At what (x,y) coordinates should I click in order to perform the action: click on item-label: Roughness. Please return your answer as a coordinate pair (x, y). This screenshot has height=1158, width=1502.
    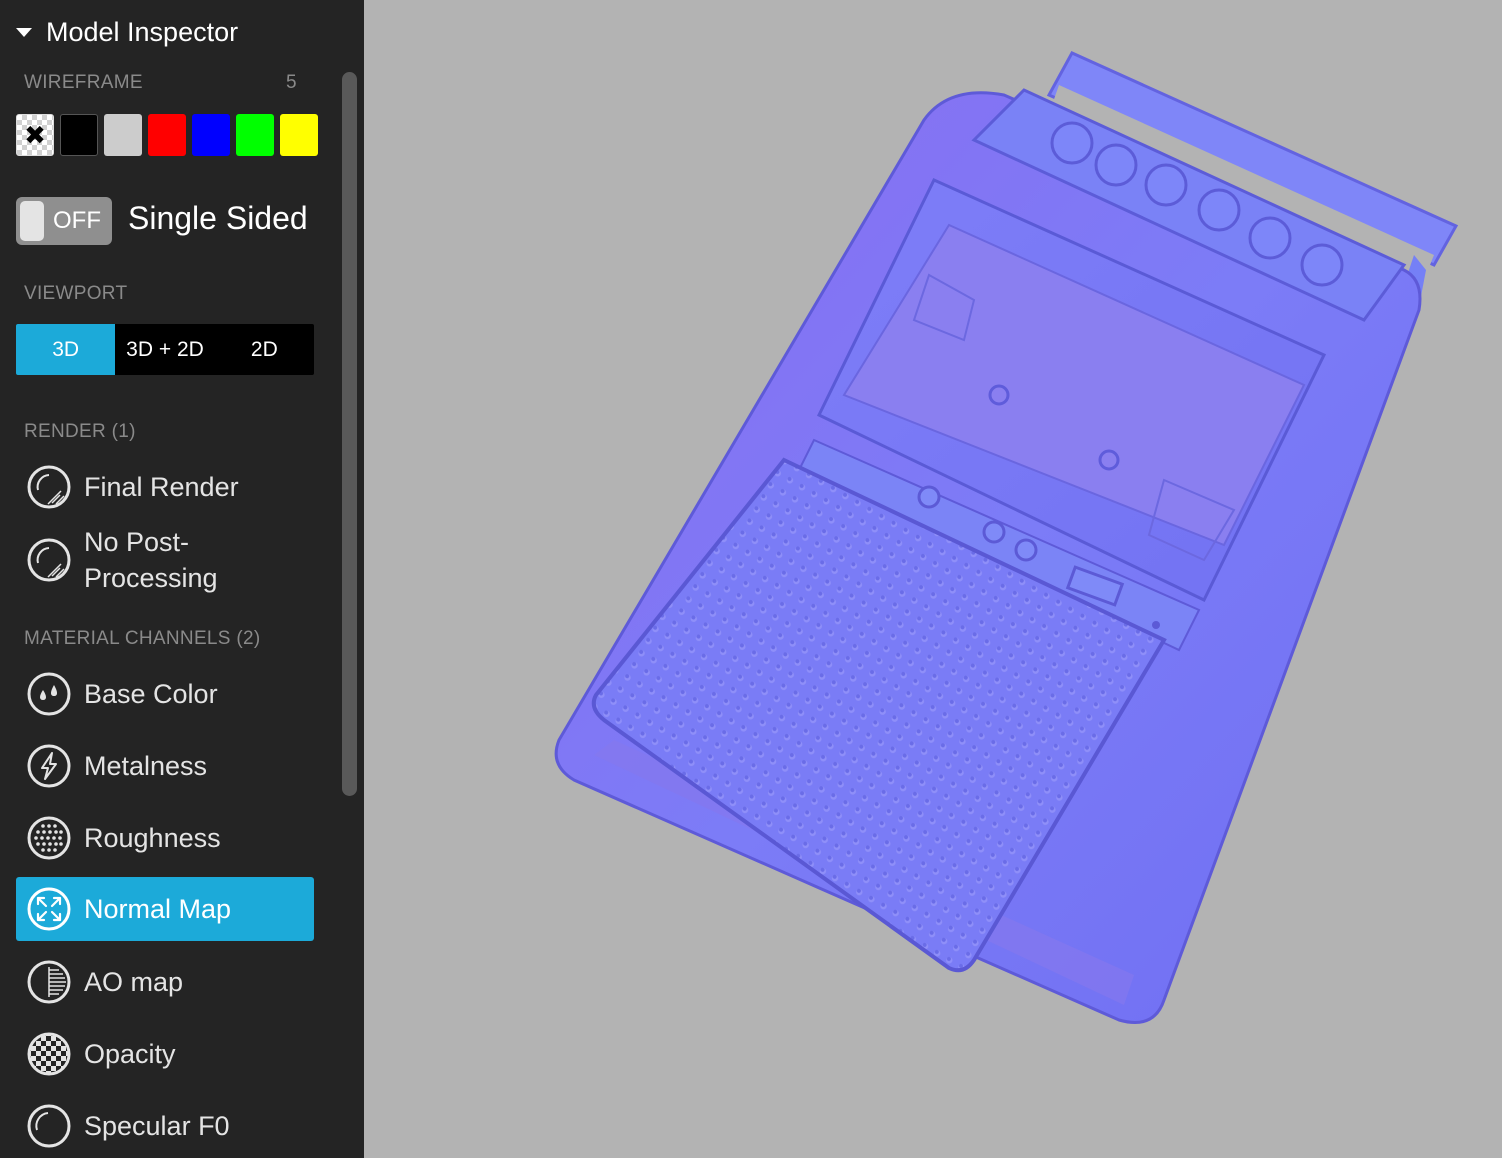
    Looking at the image, I should click on (152, 838).